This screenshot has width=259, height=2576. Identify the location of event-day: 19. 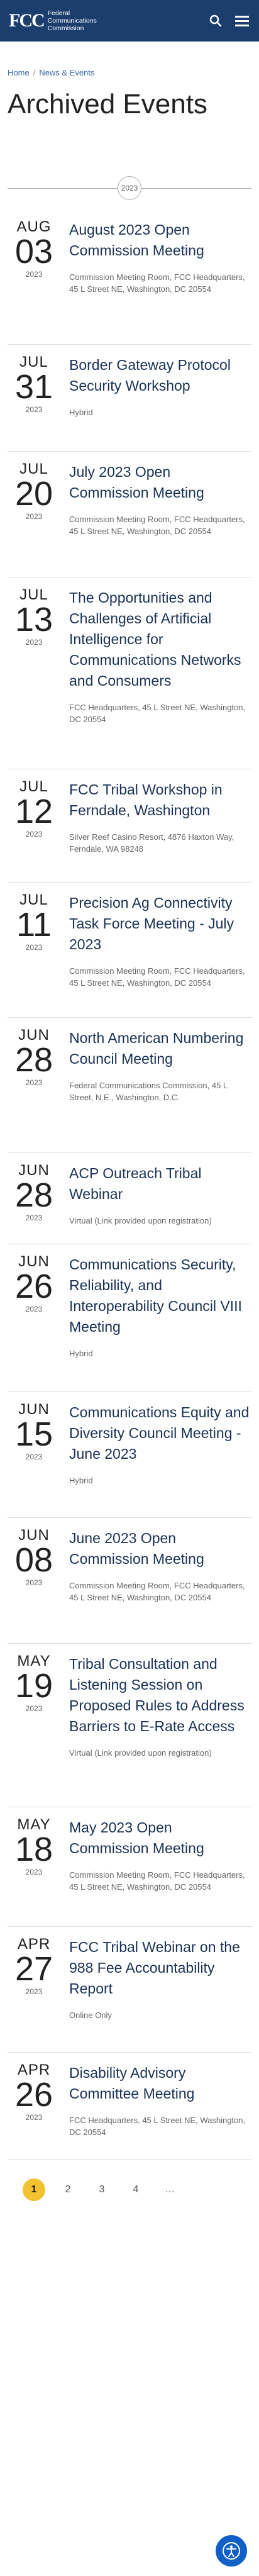
(33, 1686).